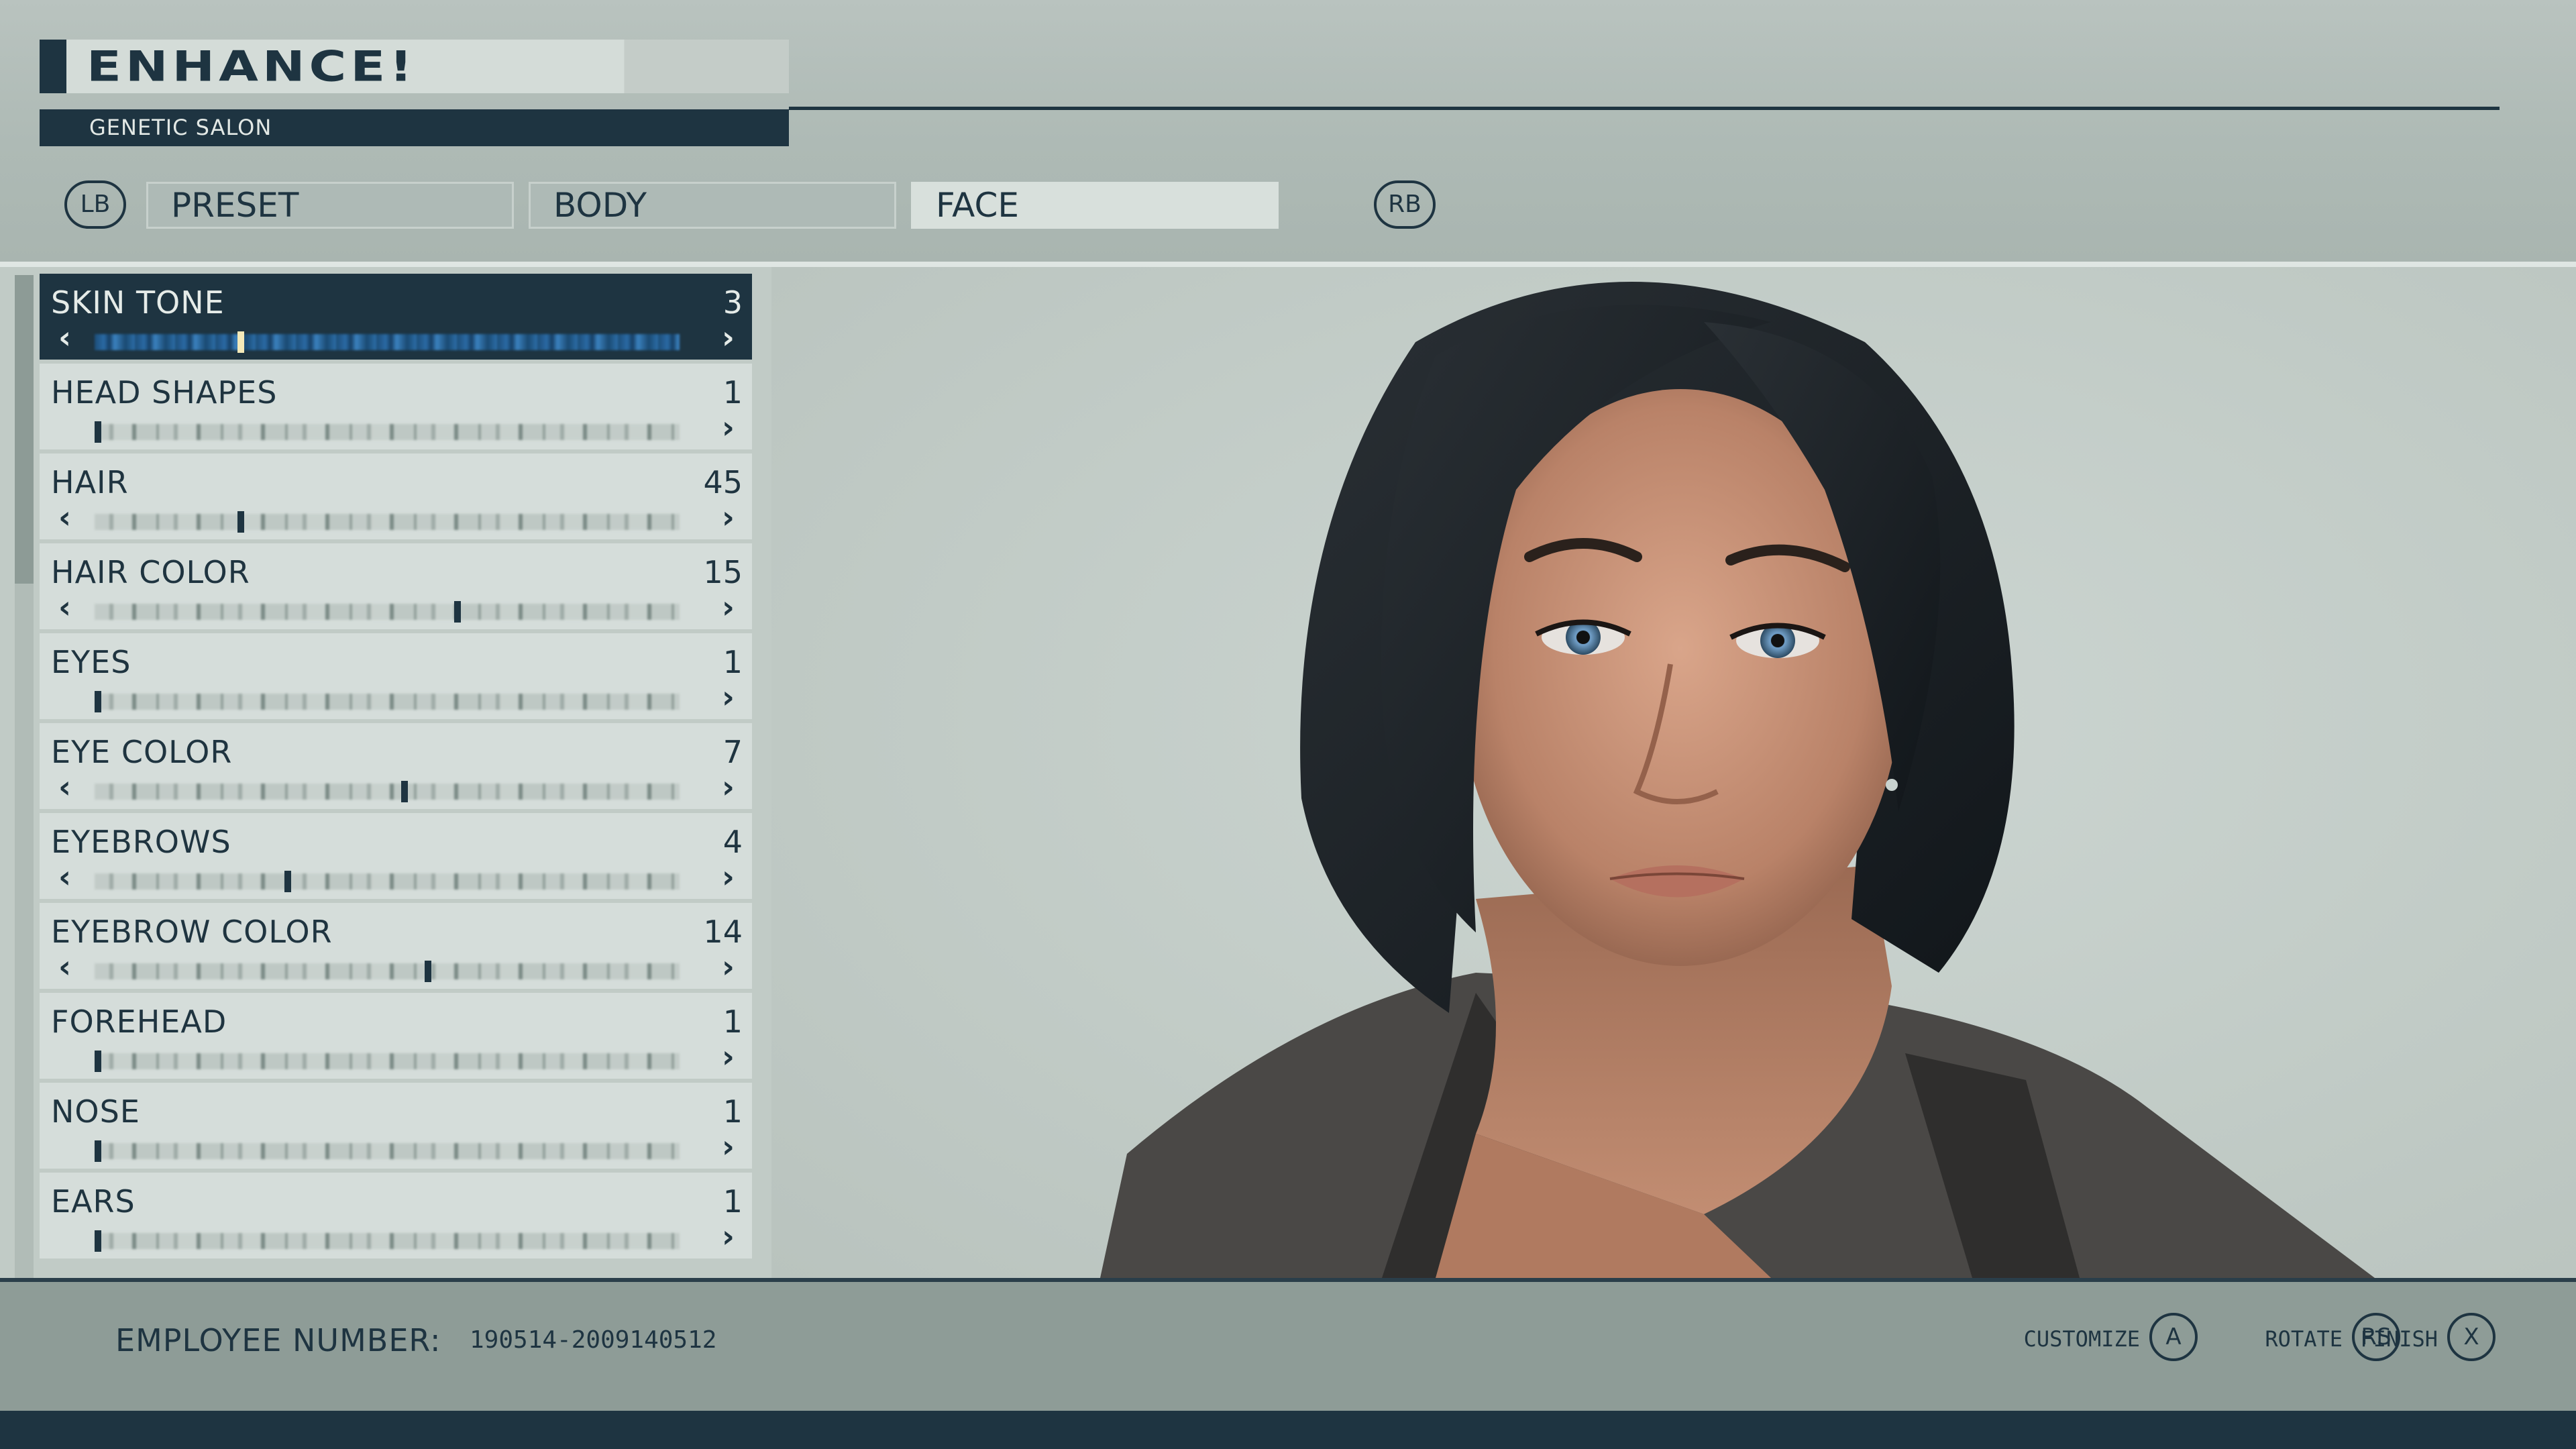  I want to click on option-row-skin-tone: SKIN TONE 3 ‹ ›, so click(396, 317).